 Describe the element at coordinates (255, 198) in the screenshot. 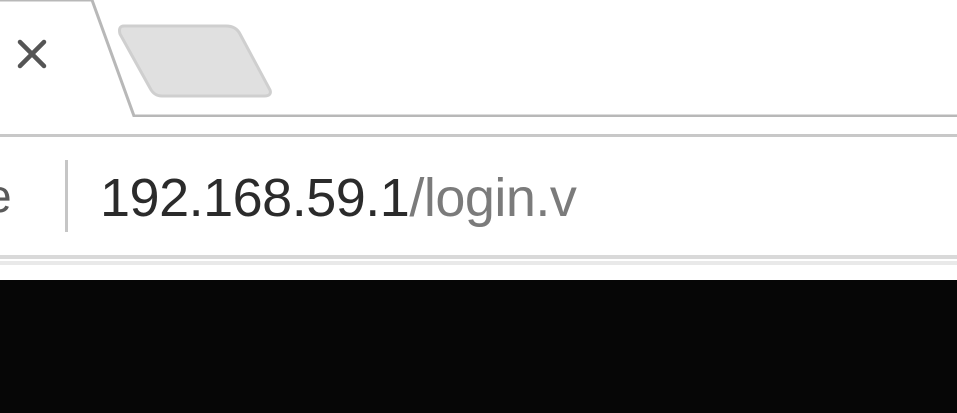

I see `url-host: 192.168.59.1` at that location.